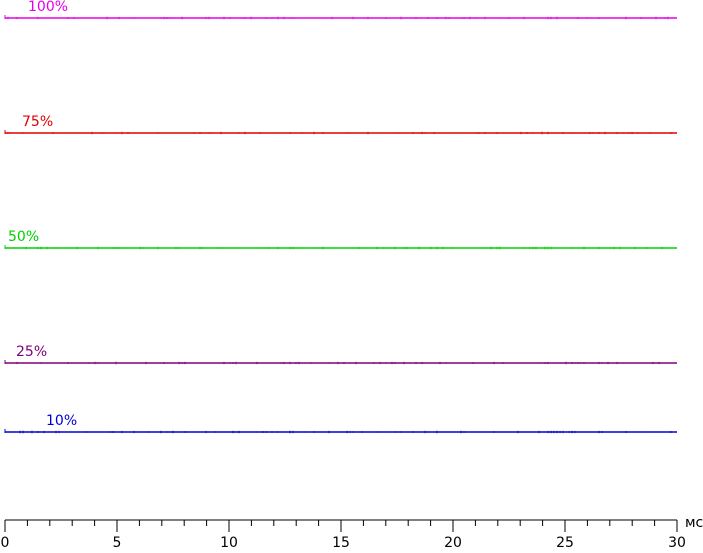 The height and width of the screenshot is (553, 703). I want to click on x-tick-label: 0, so click(5, 541).